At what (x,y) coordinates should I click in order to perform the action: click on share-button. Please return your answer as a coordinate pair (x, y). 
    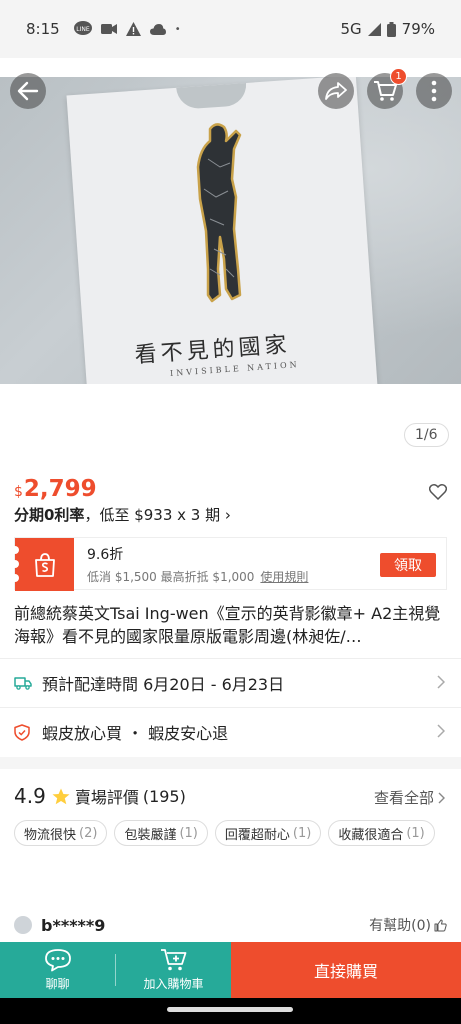
    Looking at the image, I should click on (336, 91).